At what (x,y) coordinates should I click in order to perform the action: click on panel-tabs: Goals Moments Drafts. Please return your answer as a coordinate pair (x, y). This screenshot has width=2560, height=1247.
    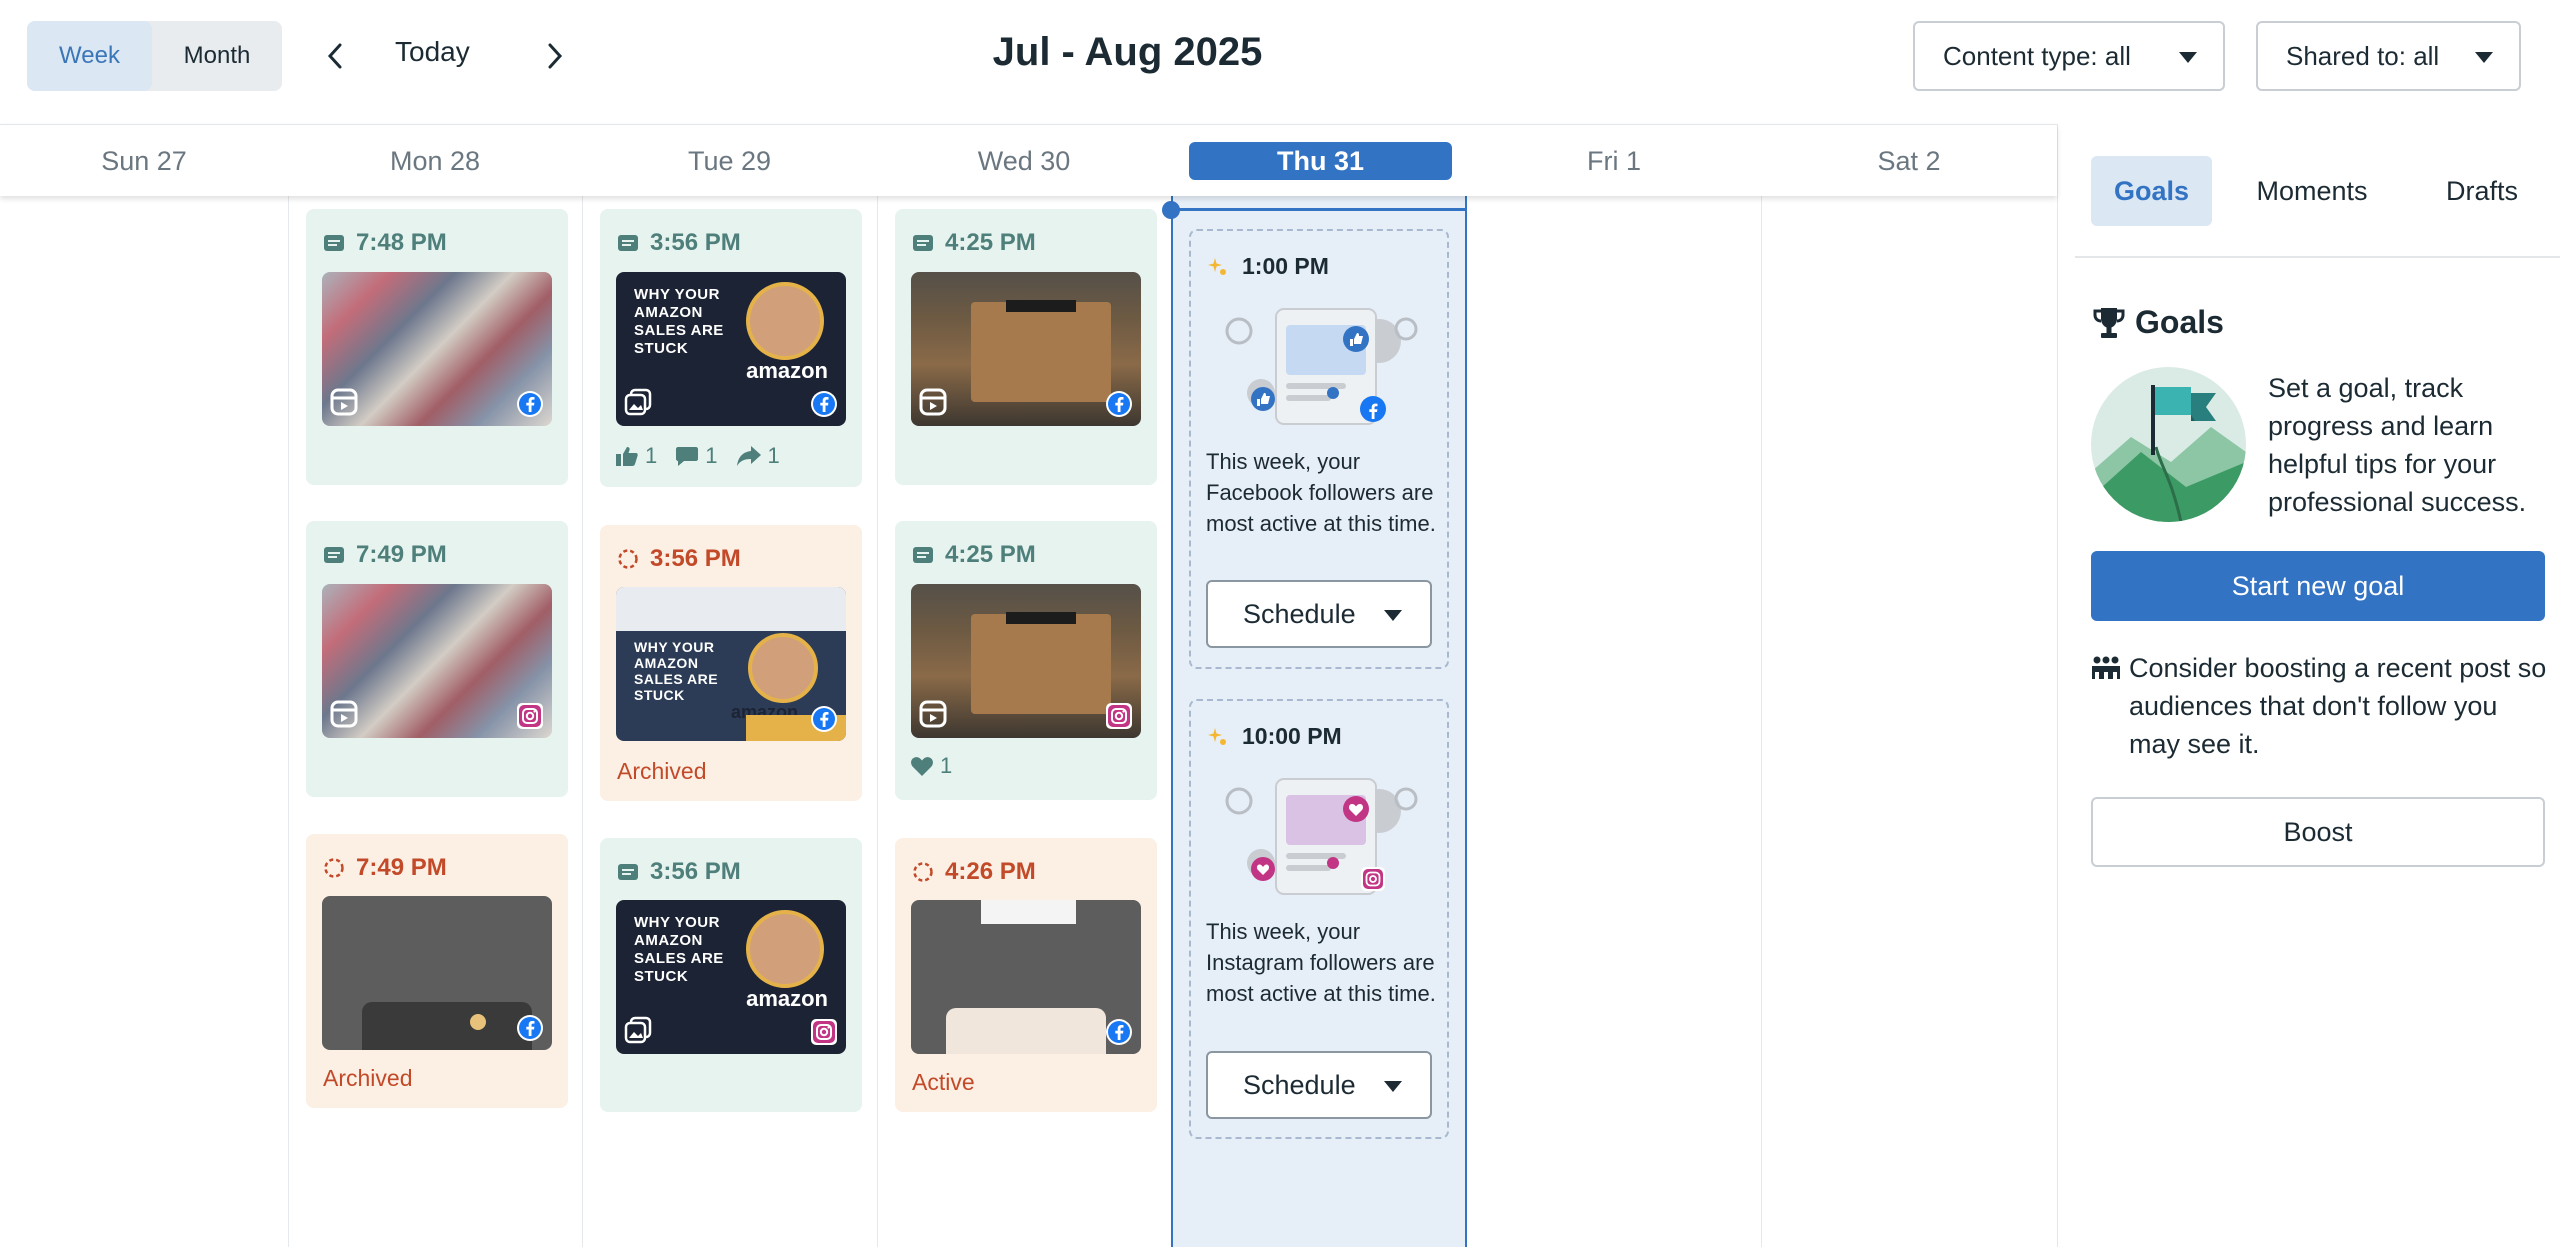
    Looking at the image, I should click on (2321, 191).